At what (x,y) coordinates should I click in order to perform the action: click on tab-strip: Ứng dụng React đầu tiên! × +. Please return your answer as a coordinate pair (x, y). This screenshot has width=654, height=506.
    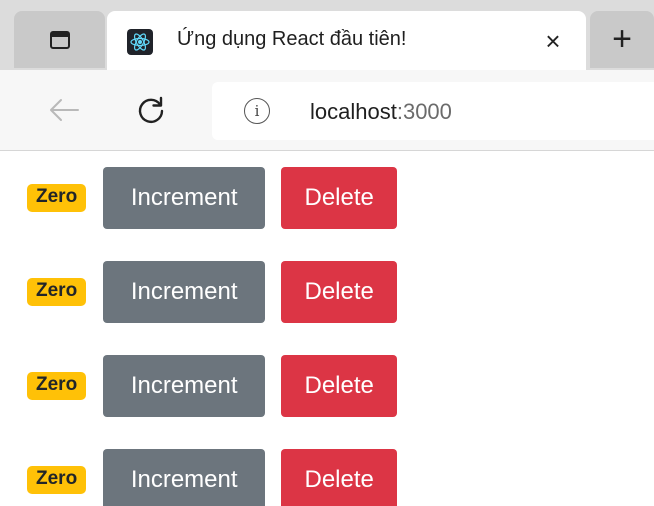
    Looking at the image, I should click on (327, 35).